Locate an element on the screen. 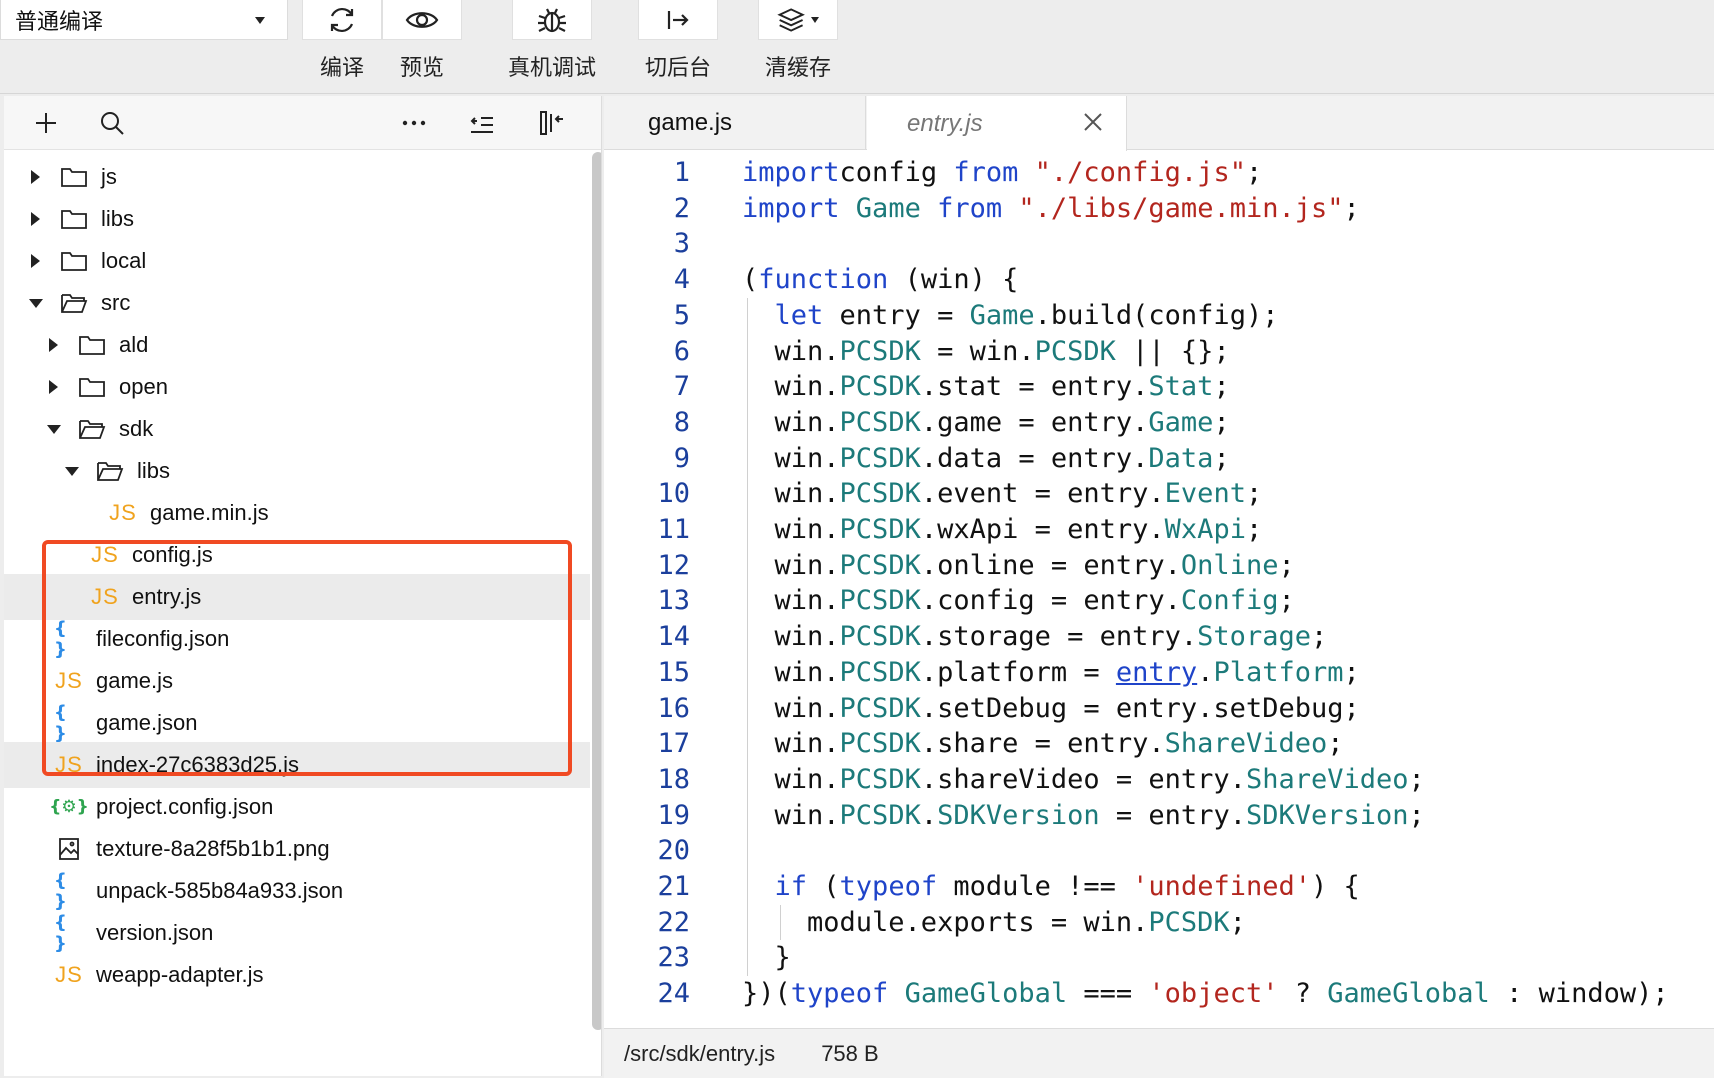 The width and height of the screenshot is (1714, 1078). code-text: importconfig from "./config.js"; is located at coordinates (1002, 172).